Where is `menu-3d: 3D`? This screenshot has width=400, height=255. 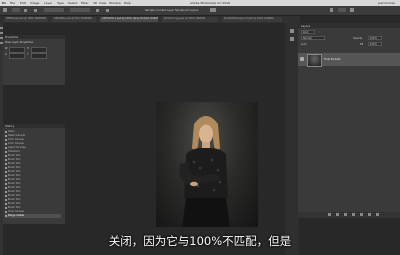 menu-3d: 3D is located at coordinates (95, 3).